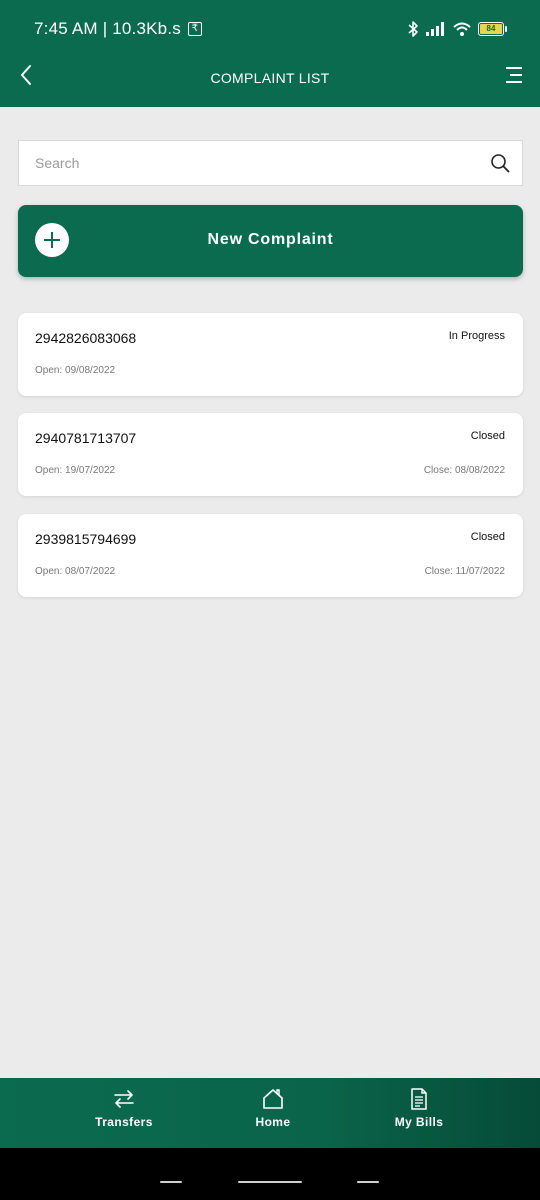  What do you see at coordinates (249, 163) in the screenshot?
I see `search-input` at bounding box center [249, 163].